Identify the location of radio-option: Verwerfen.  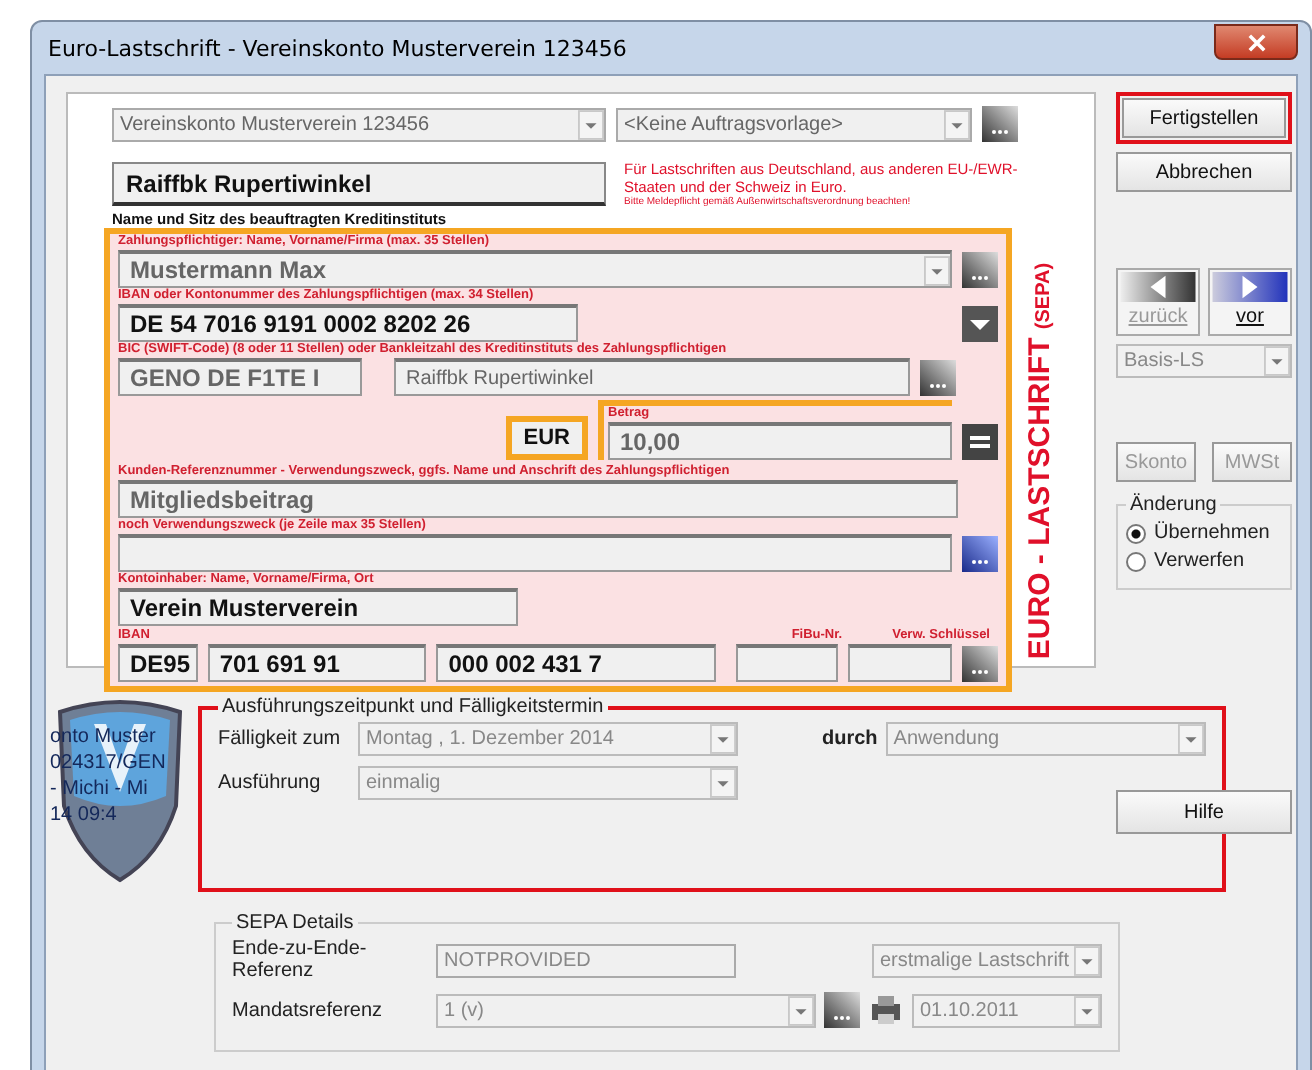
(1204, 561).